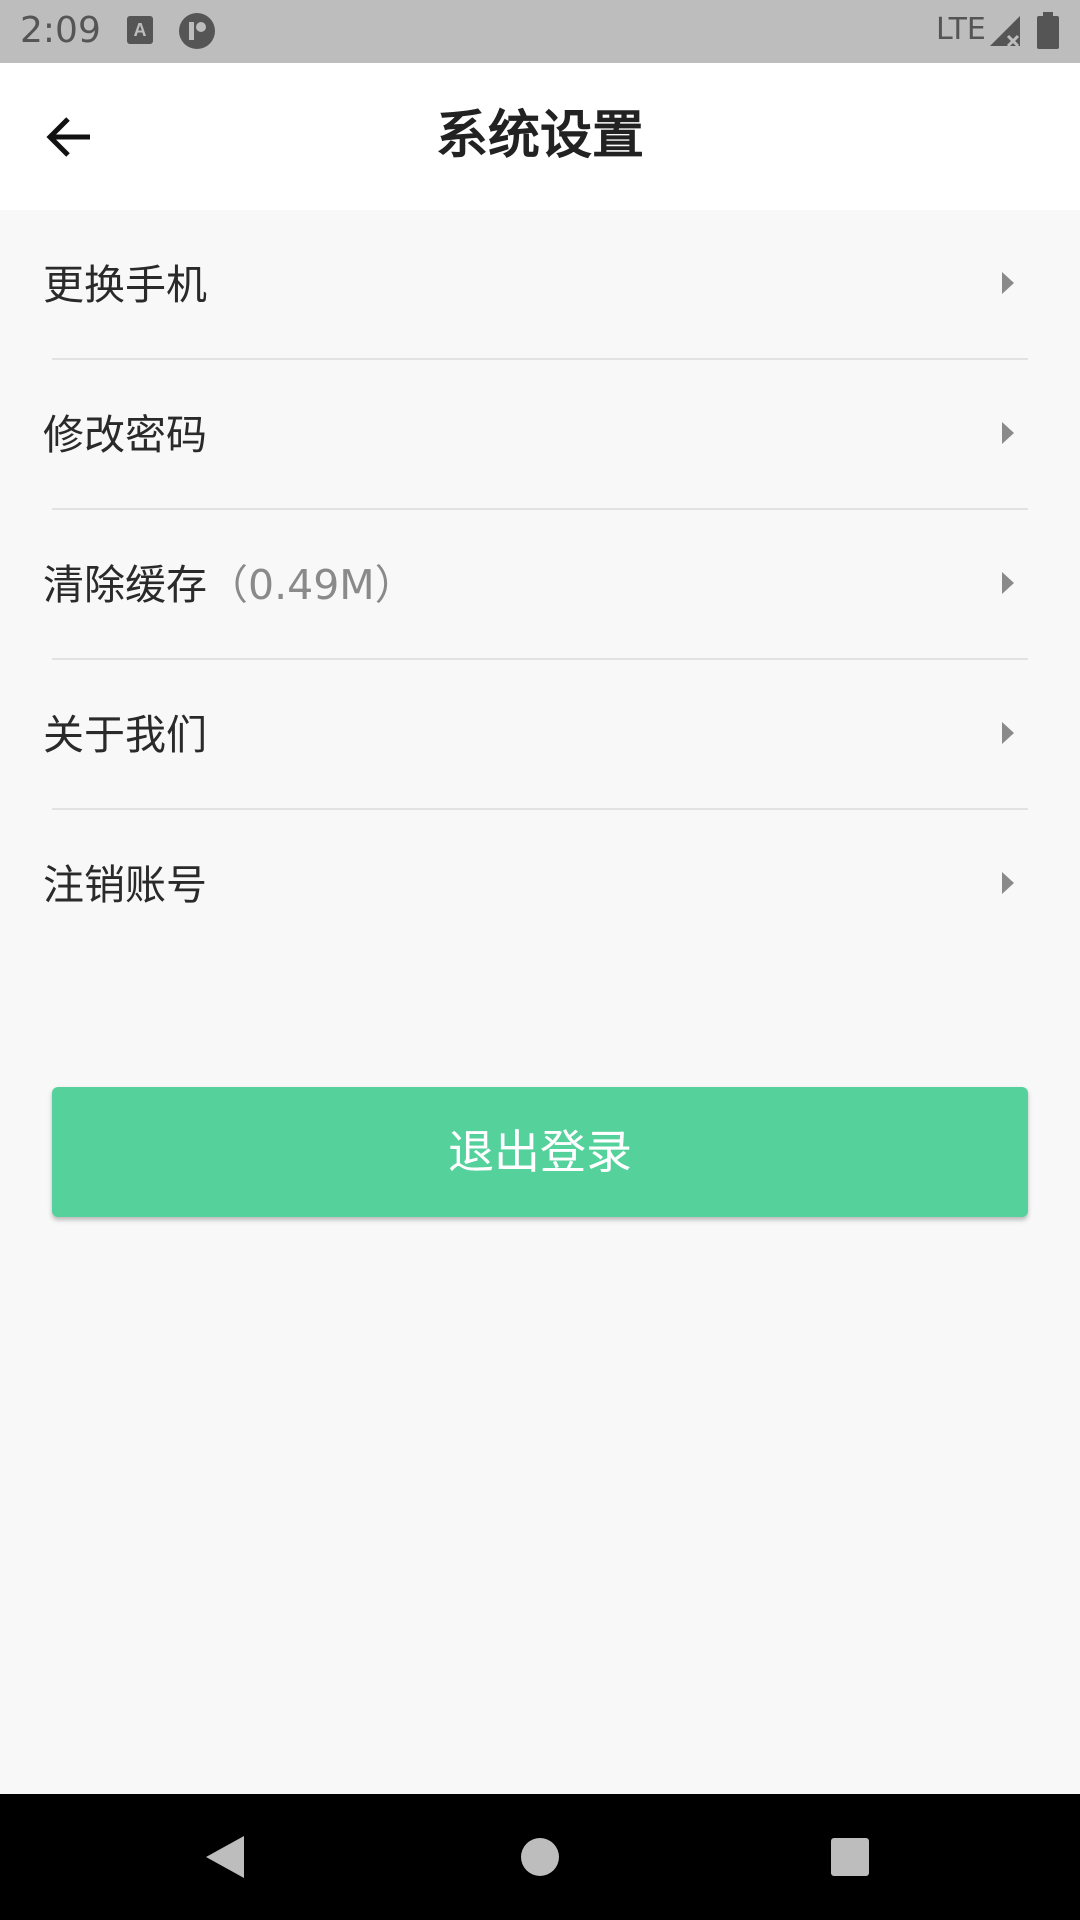 The width and height of the screenshot is (1080, 1920). Describe the element at coordinates (540, 31) in the screenshot. I see `status-bar: 2:09 A LTE` at that location.